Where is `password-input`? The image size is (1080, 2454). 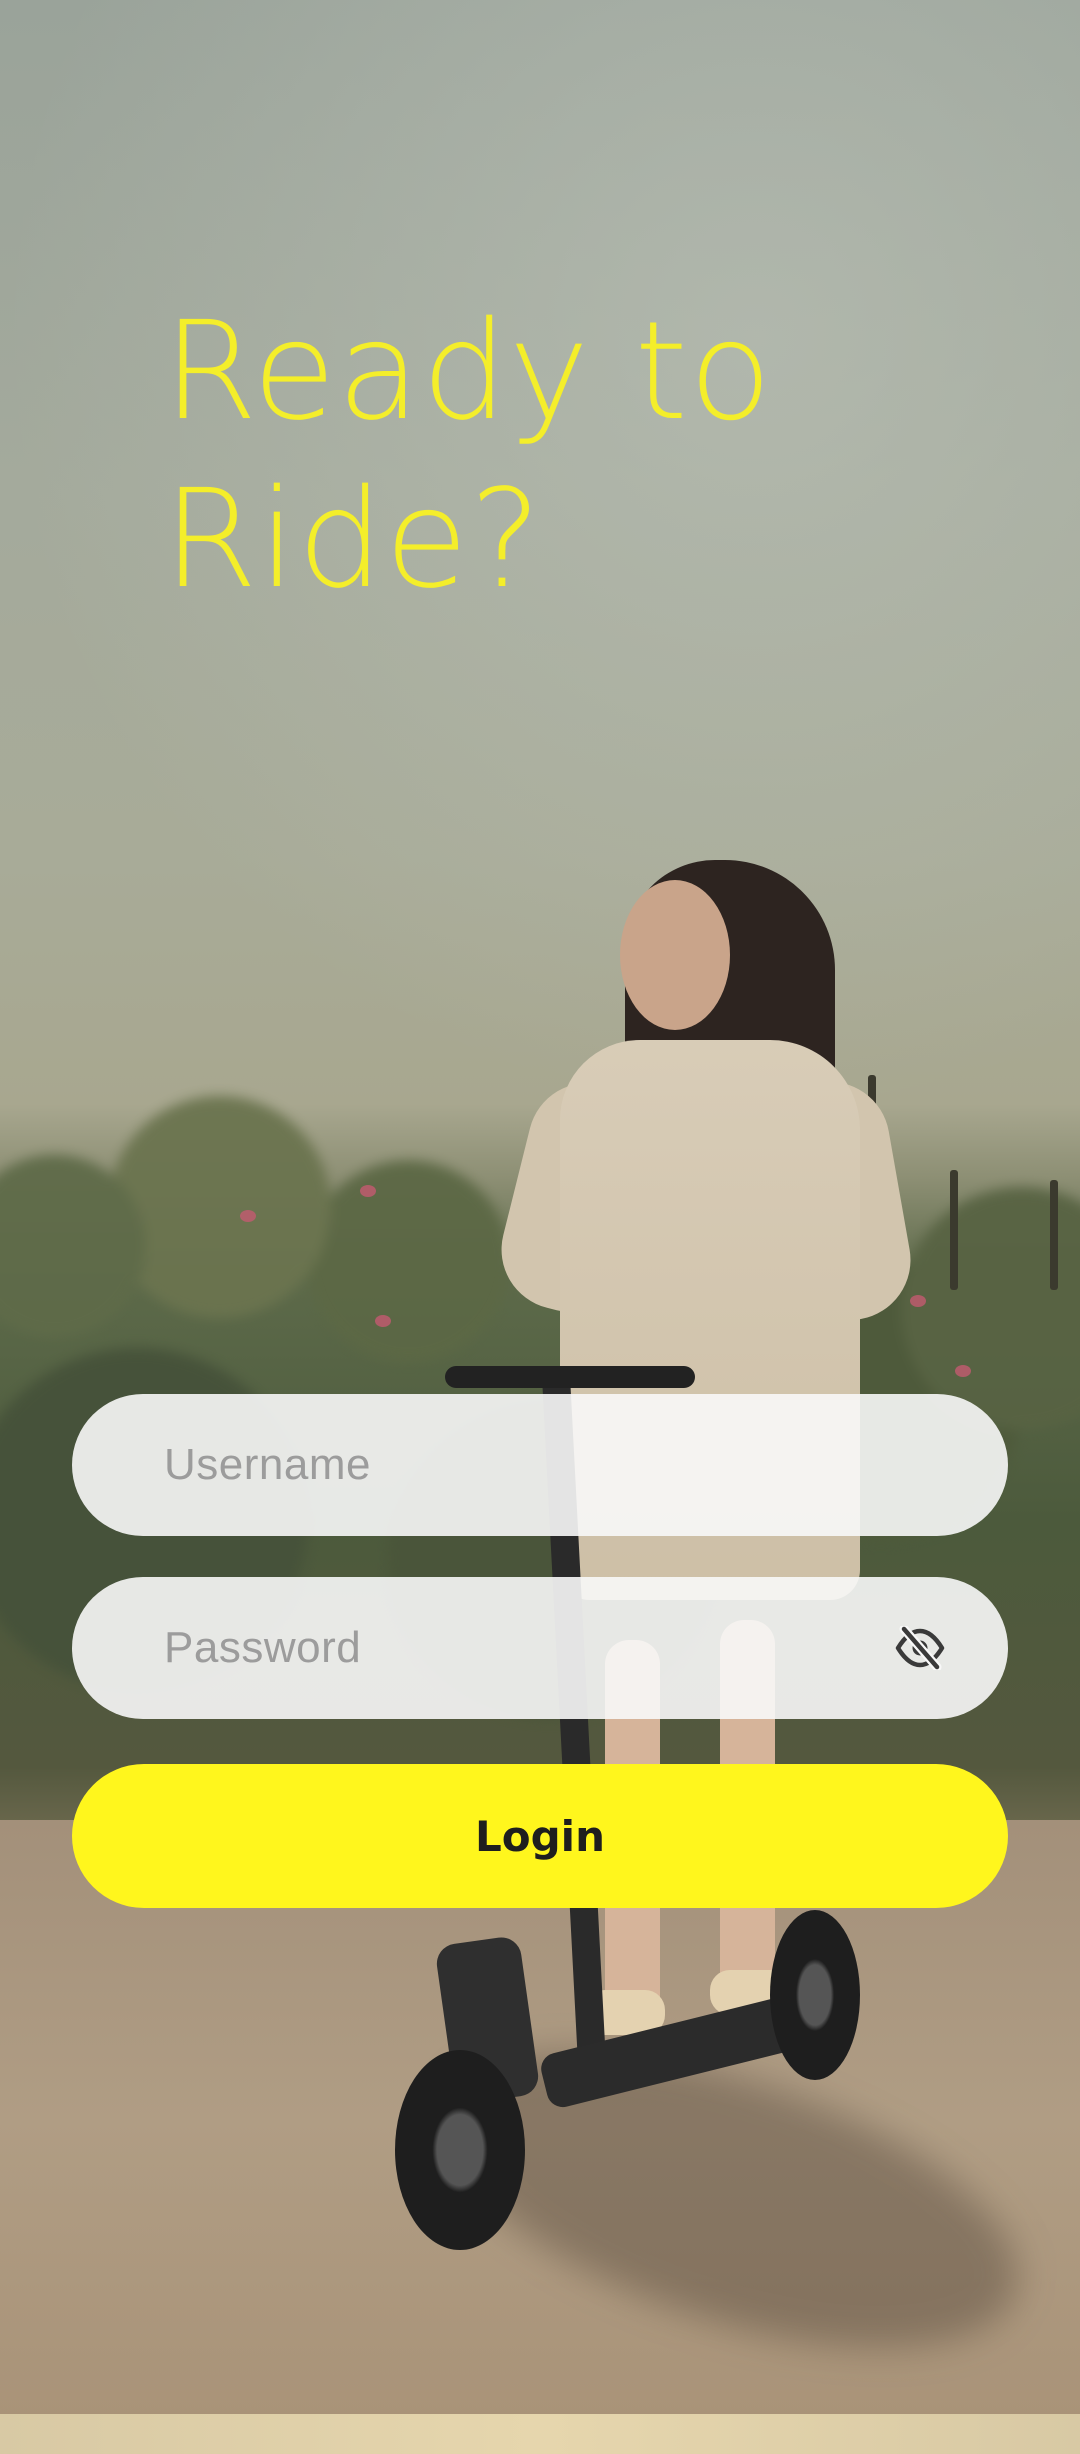 password-input is located at coordinates (527, 1648).